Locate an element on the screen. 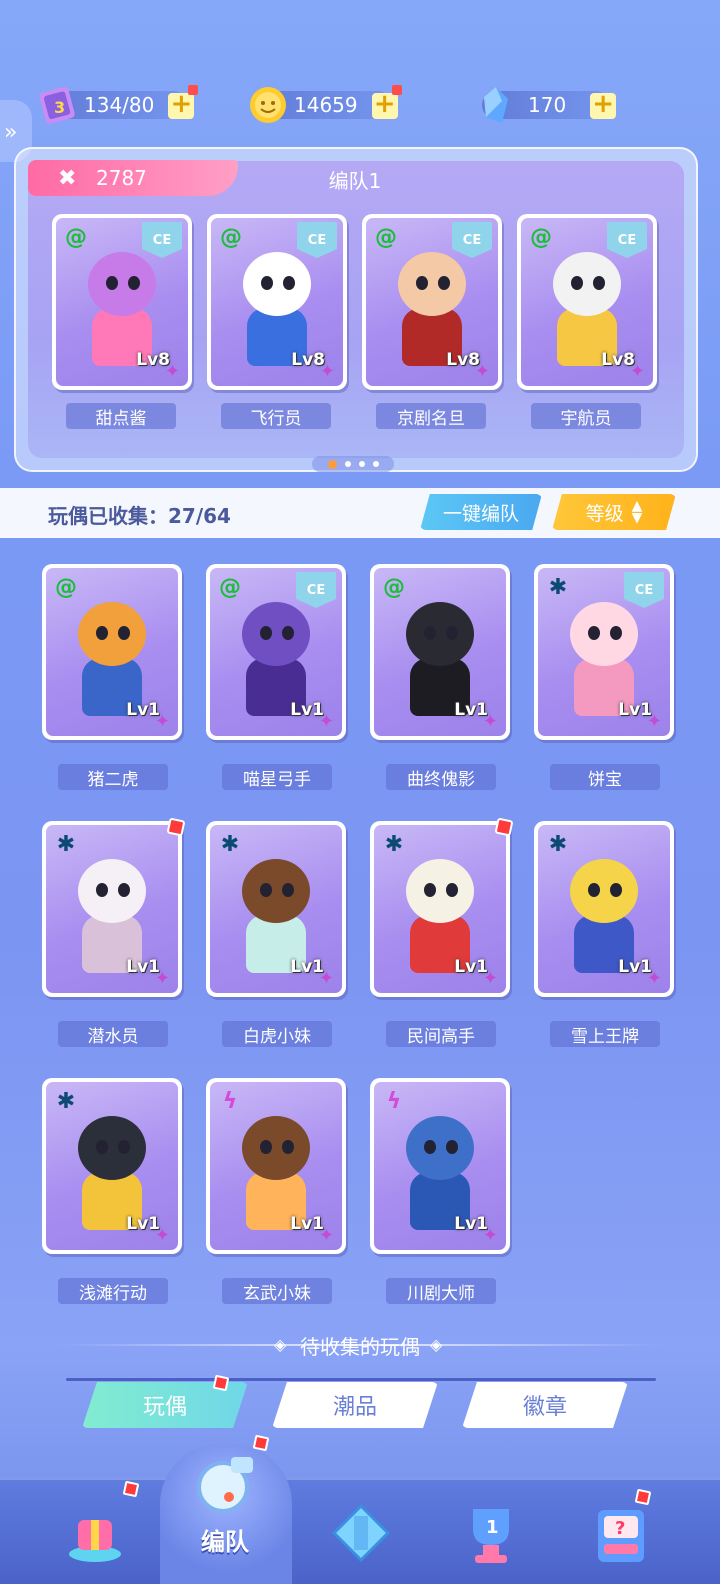 The height and width of the screenshot is (1584, 720). tab-trendy: 潮品 is located at coordinates (355, 1405).